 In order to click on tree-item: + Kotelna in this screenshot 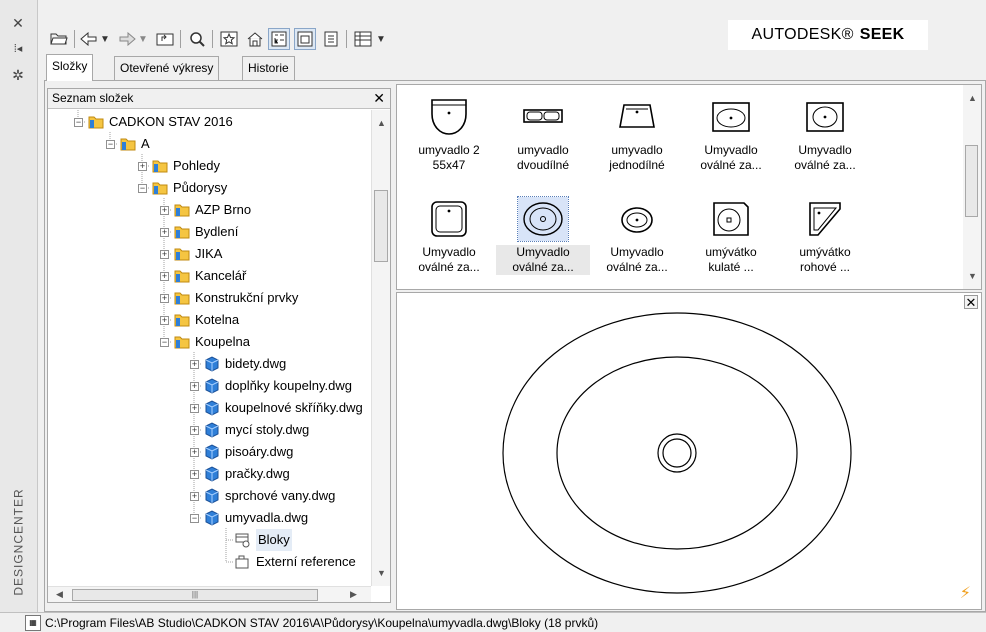, I will do `click(199, 320)`.